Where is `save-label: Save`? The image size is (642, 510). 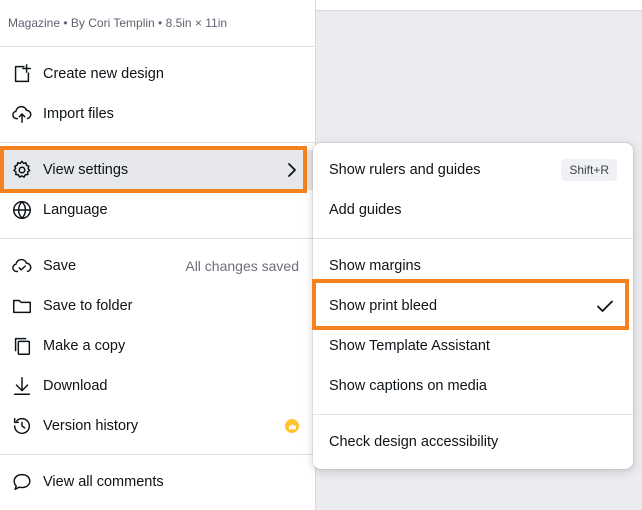 save-label: Save is located at coordinates (60, 266).